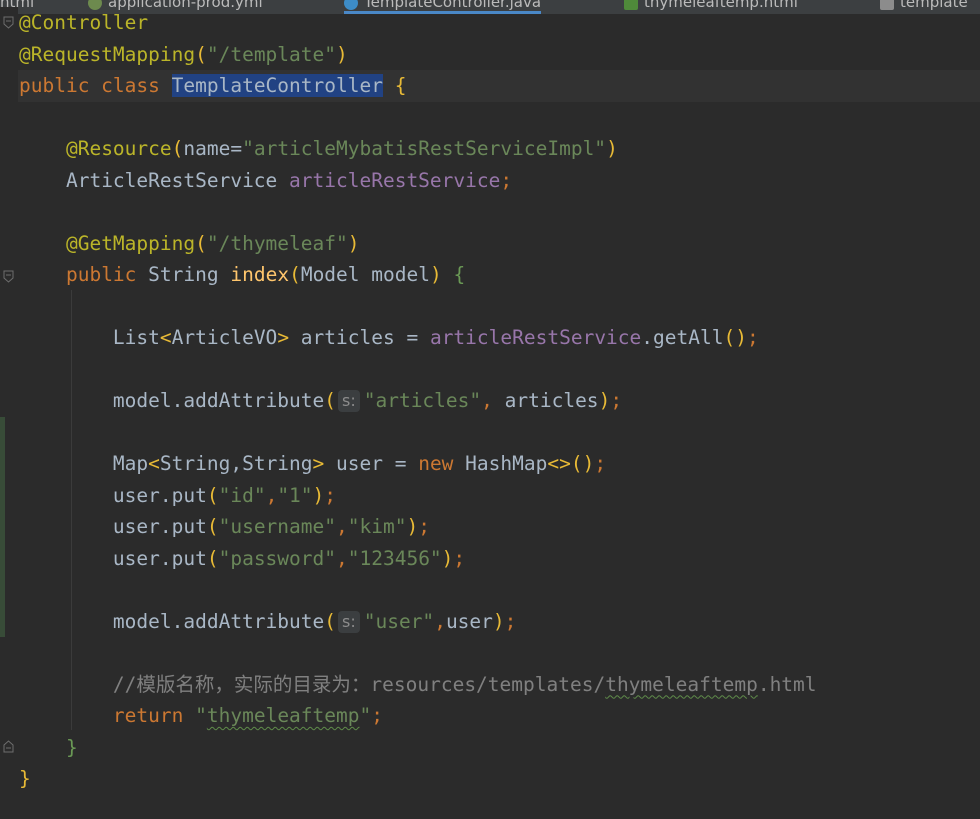 Image resolution: width=980 pixels, height=819 pixels. What do you see at coordinates (9, 413) in the screenshot?
I see `editor-gutter` at bounding box center [9, 413].